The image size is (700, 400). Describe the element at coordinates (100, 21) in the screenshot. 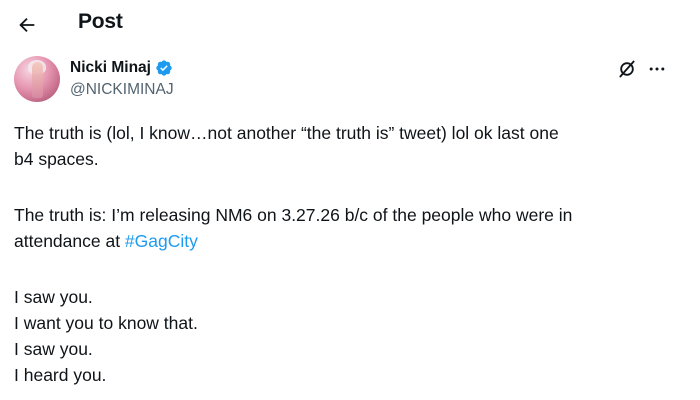

I see `page-title: Post` at that location.